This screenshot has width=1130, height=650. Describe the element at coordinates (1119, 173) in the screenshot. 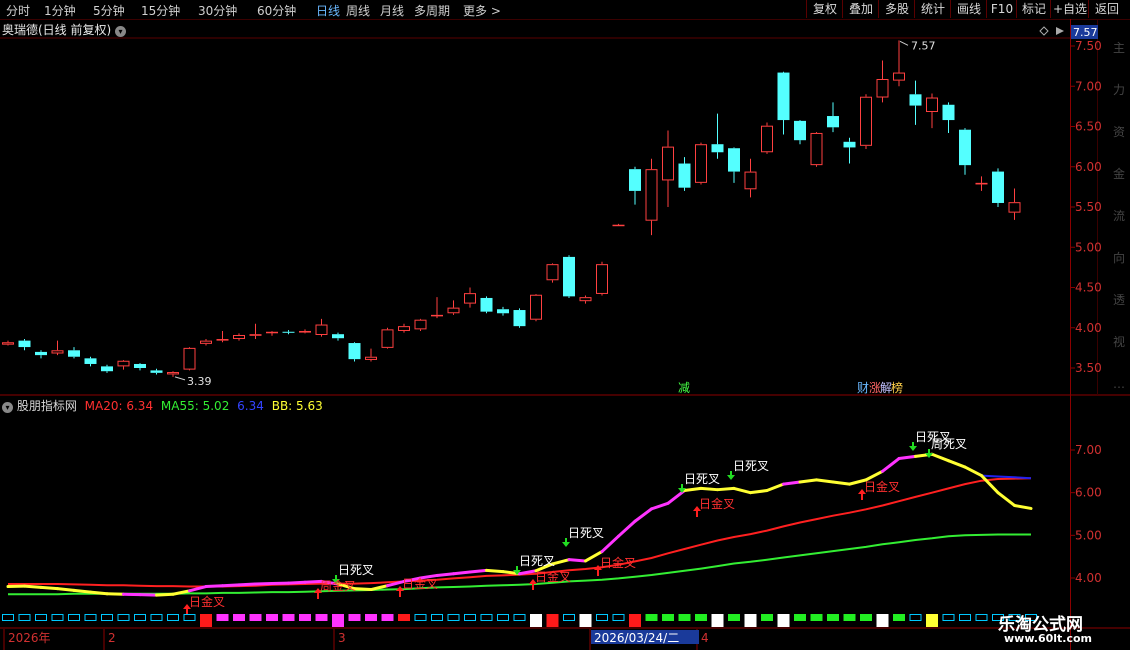

I see `side-char: 金` at that location.